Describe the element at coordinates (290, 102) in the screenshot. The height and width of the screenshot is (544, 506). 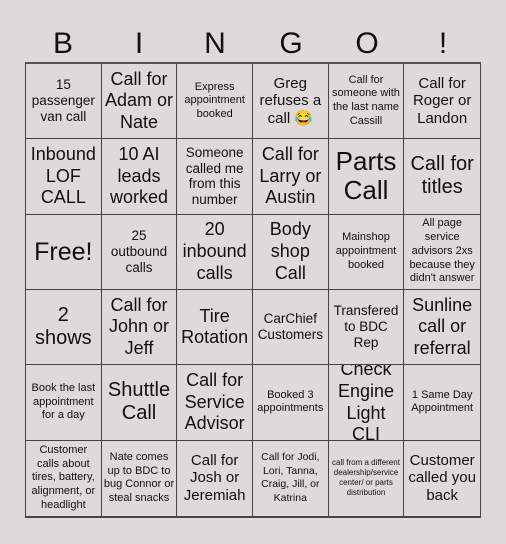
I see `bingo-cell: Greg refuses a call 😂` at that location.